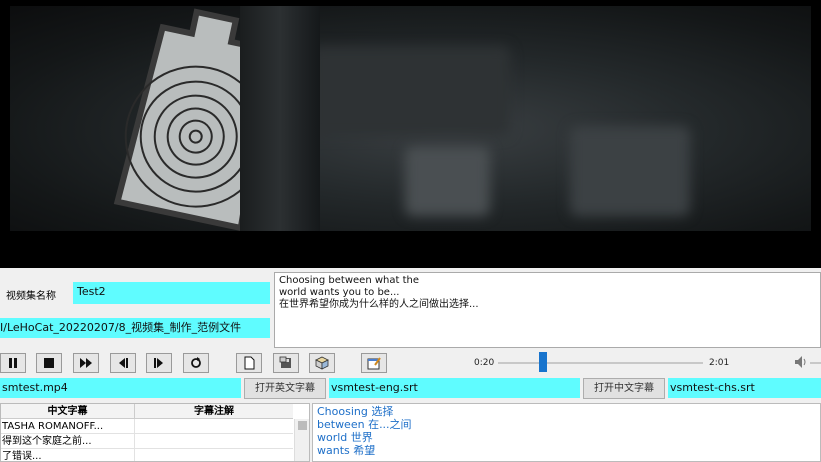 Image resolution: width=821 pixels, height=462 pixels. Describe the element at coordinates (285, 388) in the screenshot. I see `open-english-subtitle-button: 打开英文字幕` at that location.